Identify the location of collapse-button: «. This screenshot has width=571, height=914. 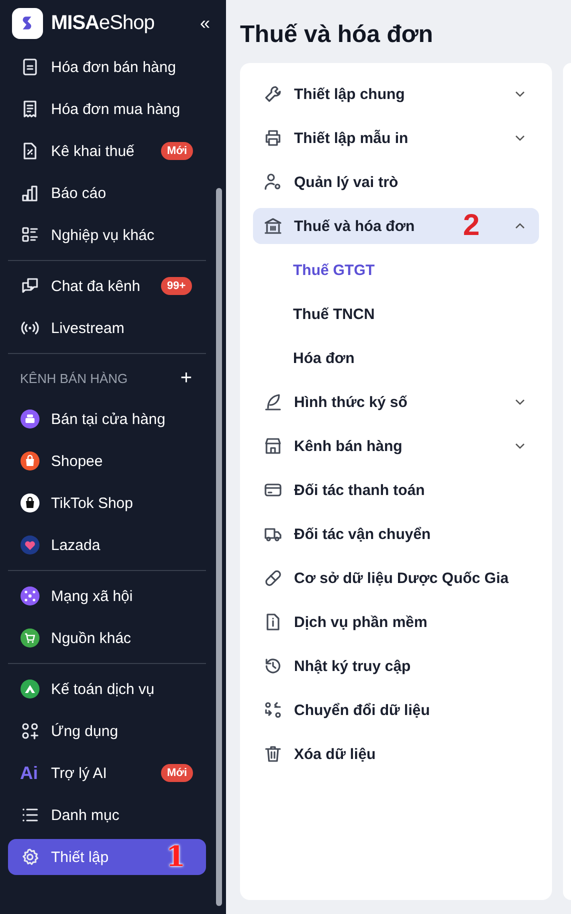
(205, 23).